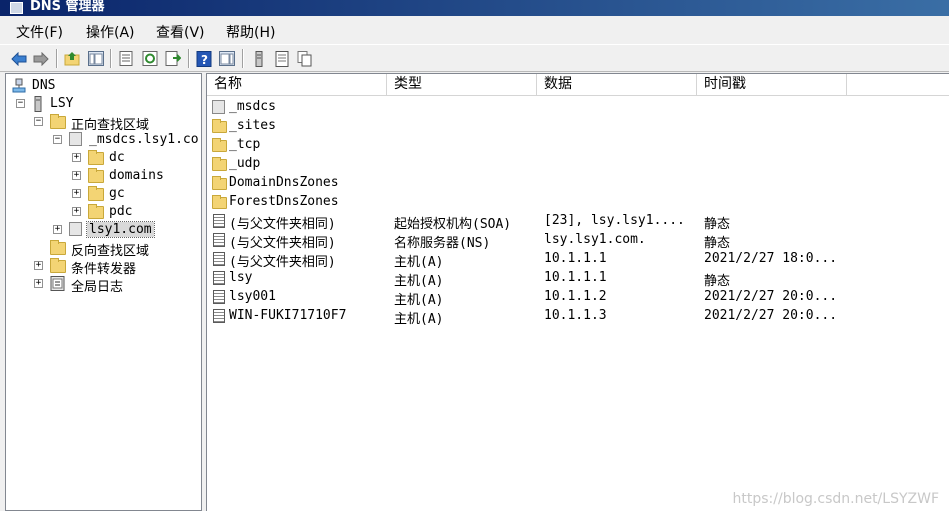 Image resolution: width=949 pixels, height=511 pixels. What do you see at coordinates (281, 58) in the screenshot?
I see `records-icon` at bounding box center [281, 58].